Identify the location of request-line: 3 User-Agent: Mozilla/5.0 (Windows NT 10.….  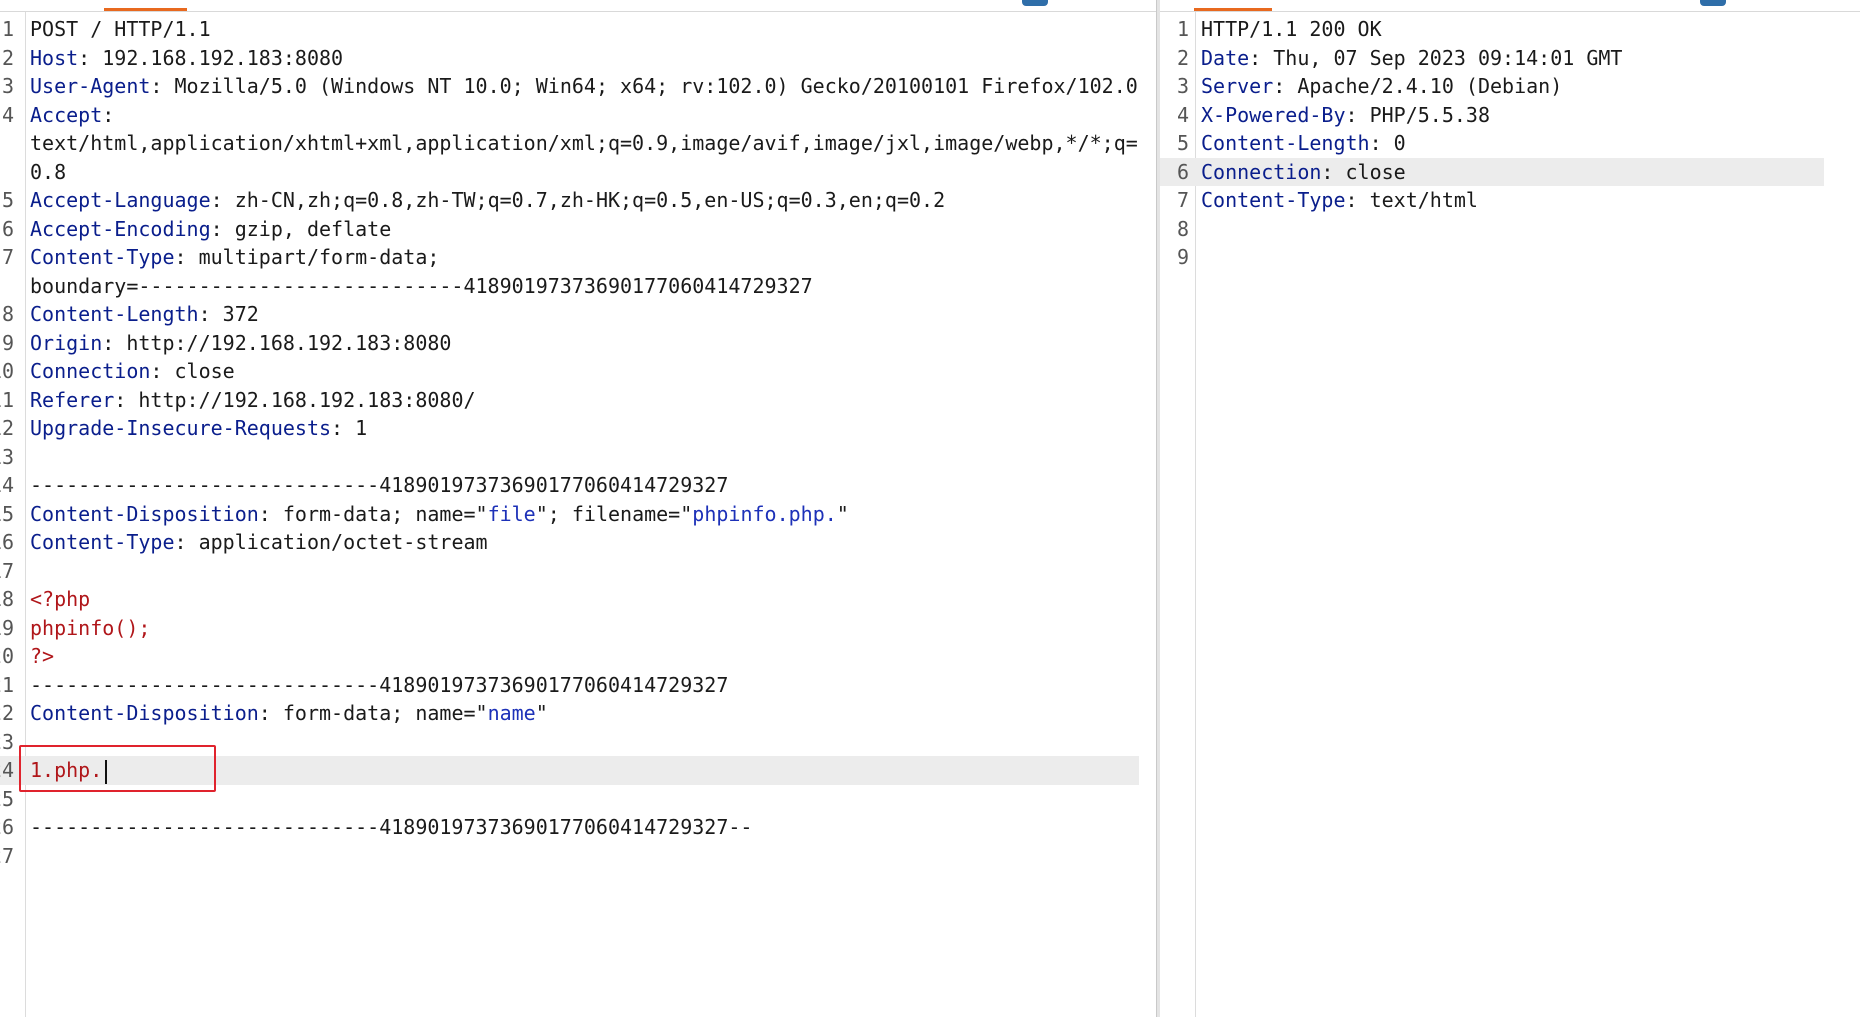
(578, 86).